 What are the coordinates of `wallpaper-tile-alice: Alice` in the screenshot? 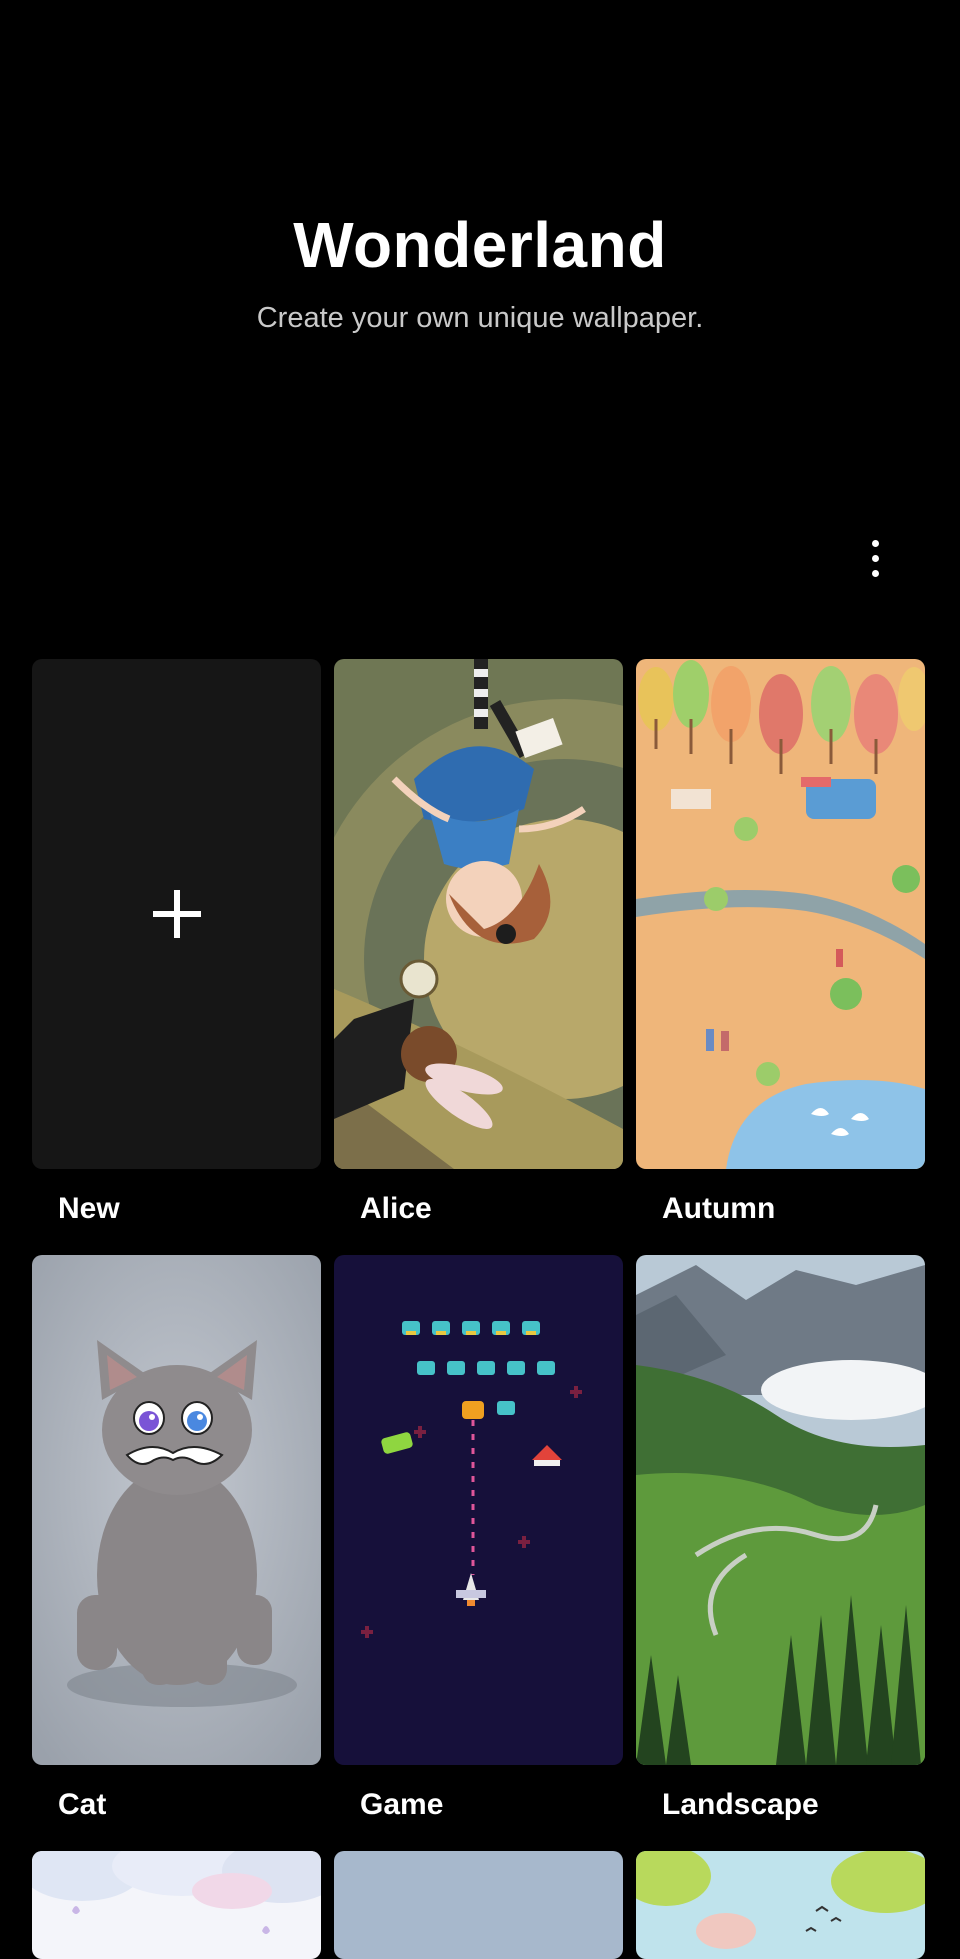 It's located at (478, 943).